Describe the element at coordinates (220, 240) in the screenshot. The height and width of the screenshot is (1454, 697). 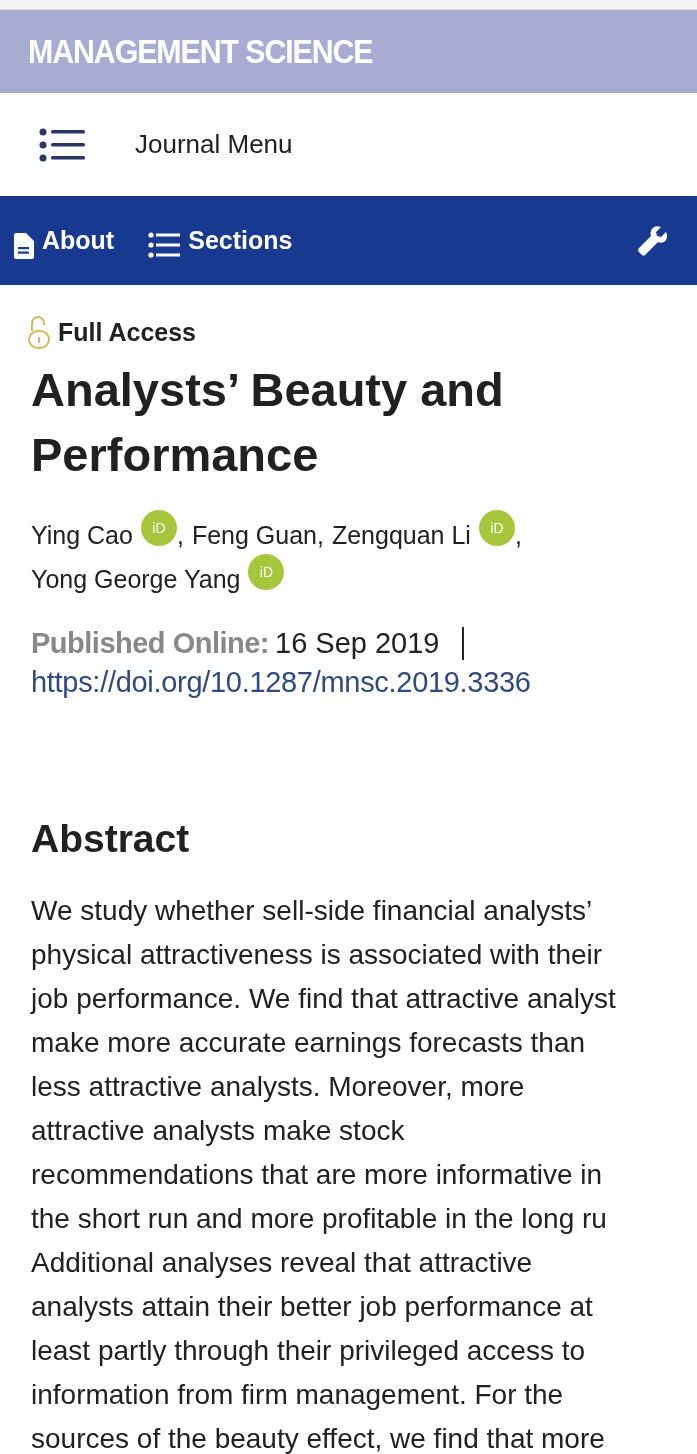
I see `nav-link: Sections` at that location.